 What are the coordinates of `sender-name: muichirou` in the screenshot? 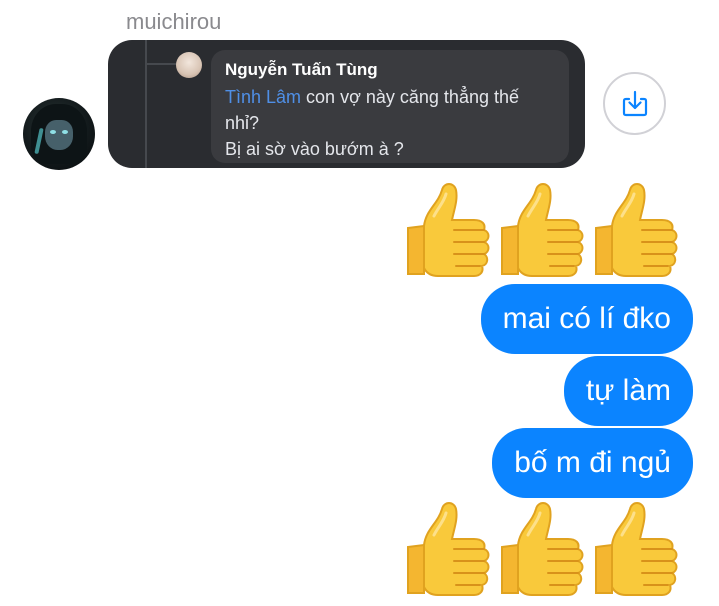 It's located at (174, 21).